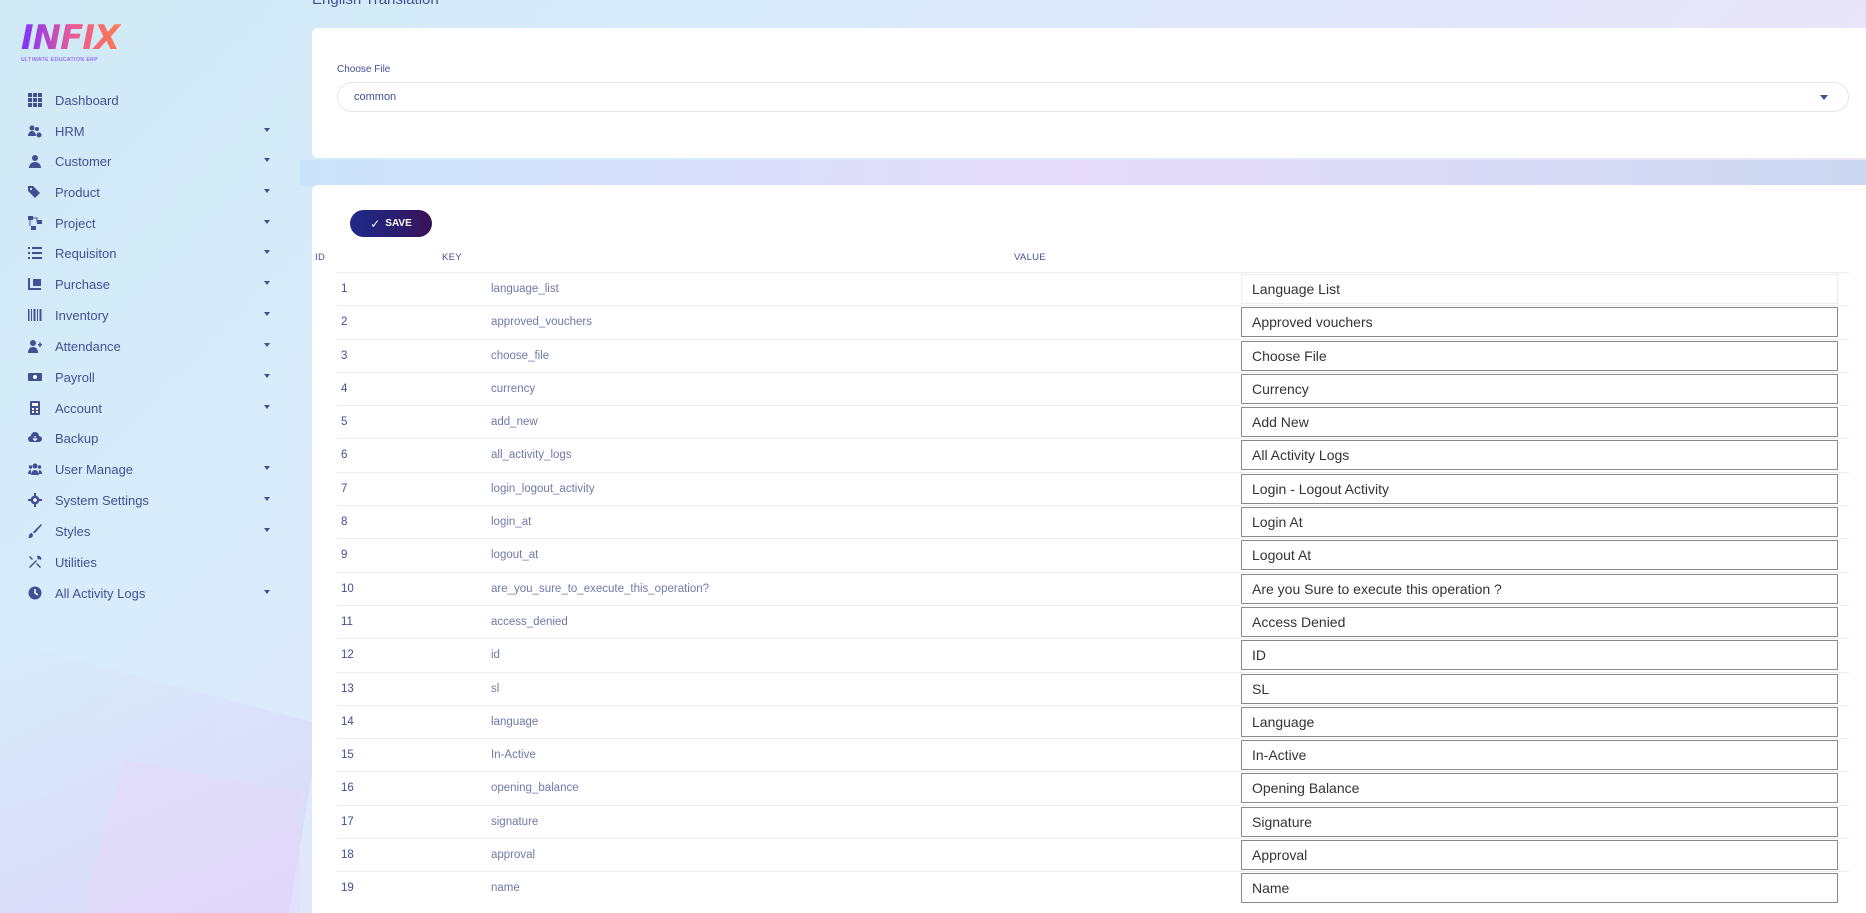 This screenshot has width=1866, height=913. What do you see at coordinates (82, 284) in the screenshot?
I see `sidebar-item-label: Purchase` at bounding box center [82, 284].